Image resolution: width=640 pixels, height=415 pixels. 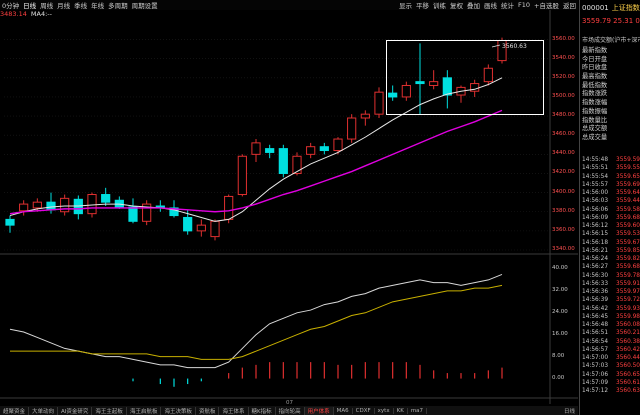 I want to click on tick-row: 14:55:57 3559.69, so click(x=611, y=185).